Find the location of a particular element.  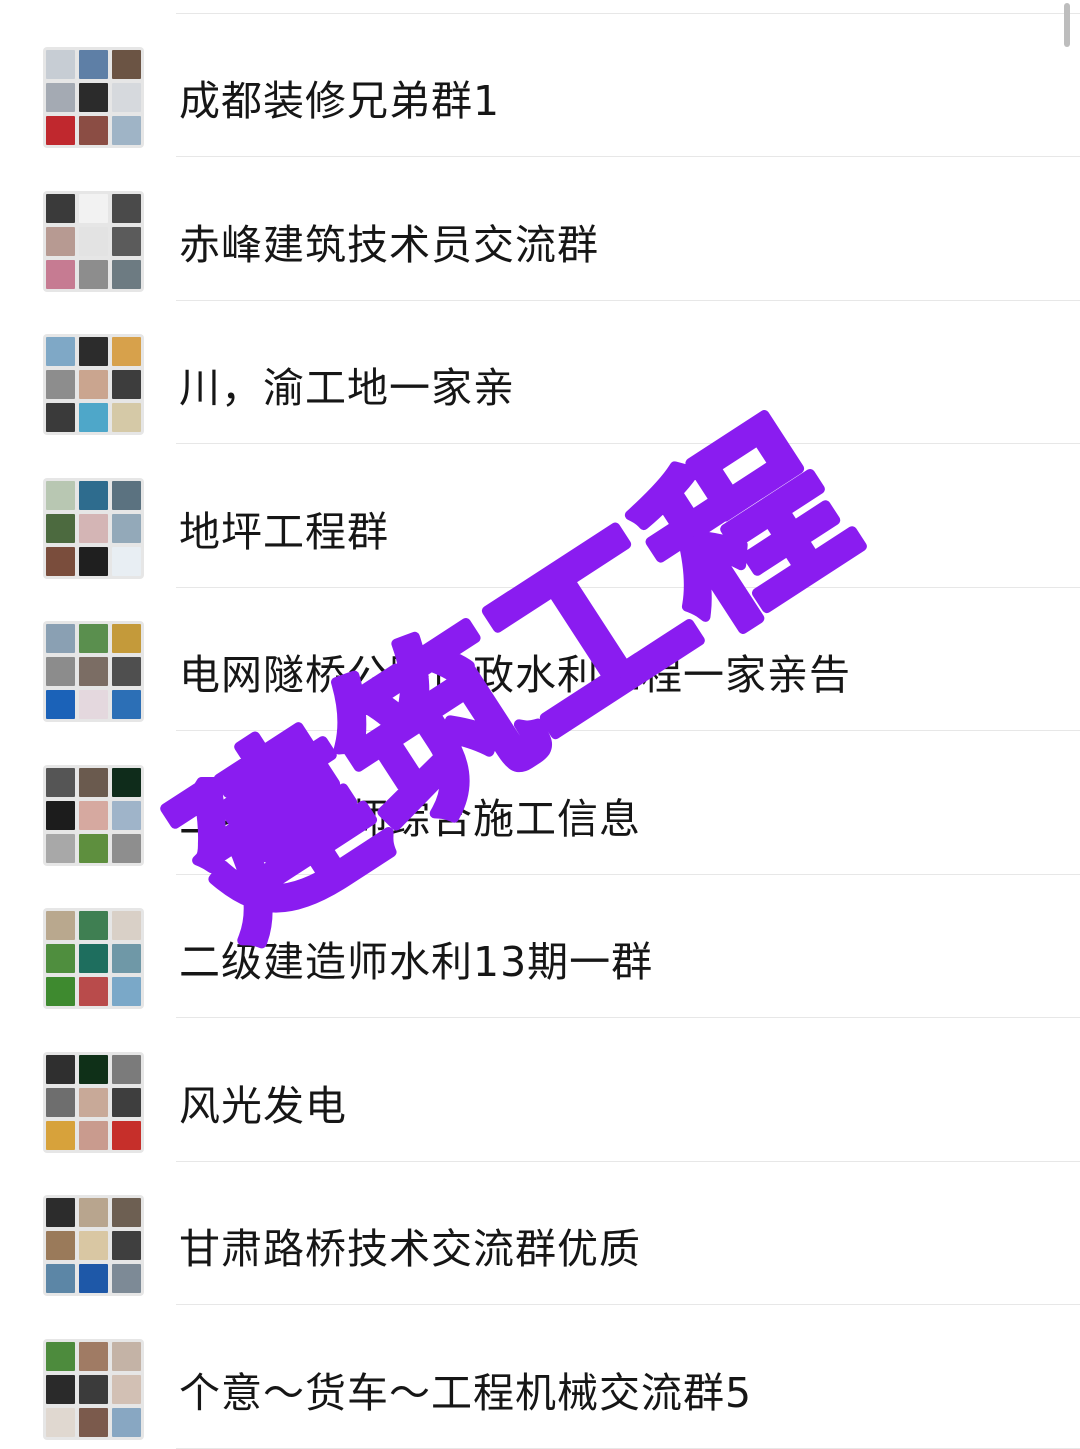

group-name: 二级建造师水利13期一群 is located at coordinates (416, 962).